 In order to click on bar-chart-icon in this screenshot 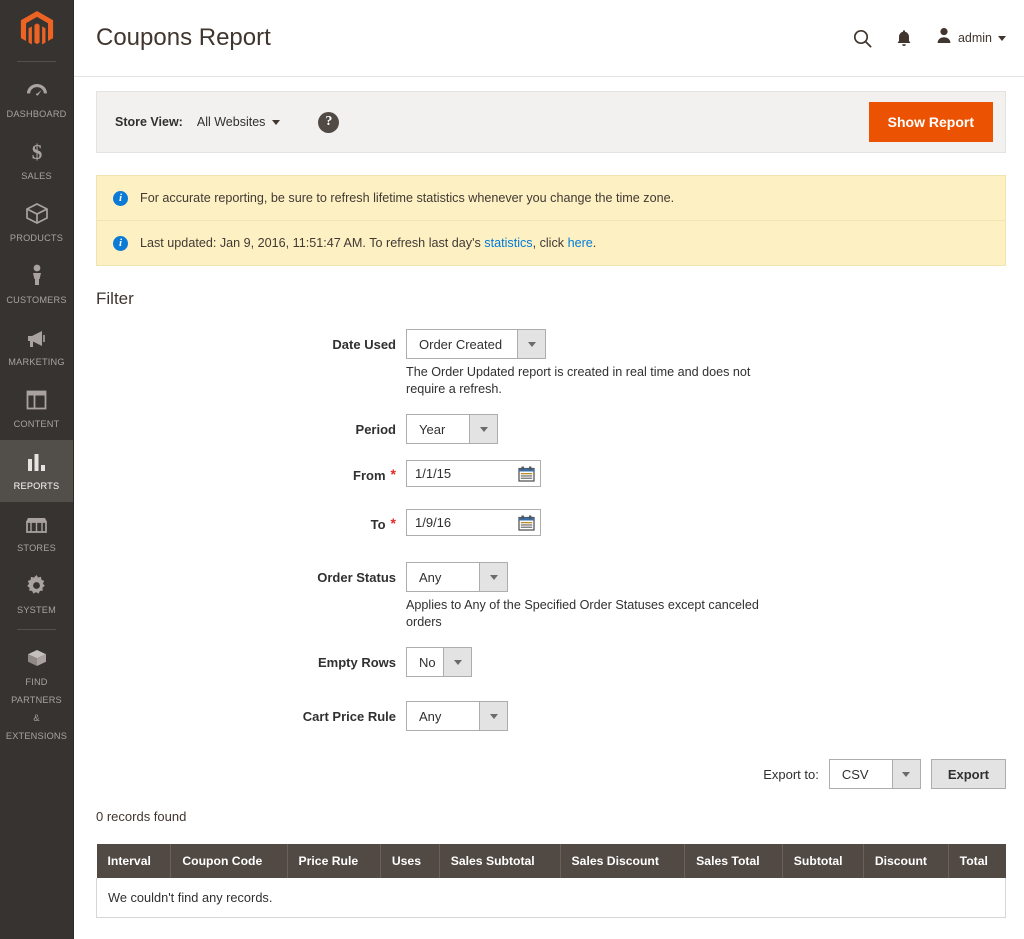, I will do `click(36, 460)`.